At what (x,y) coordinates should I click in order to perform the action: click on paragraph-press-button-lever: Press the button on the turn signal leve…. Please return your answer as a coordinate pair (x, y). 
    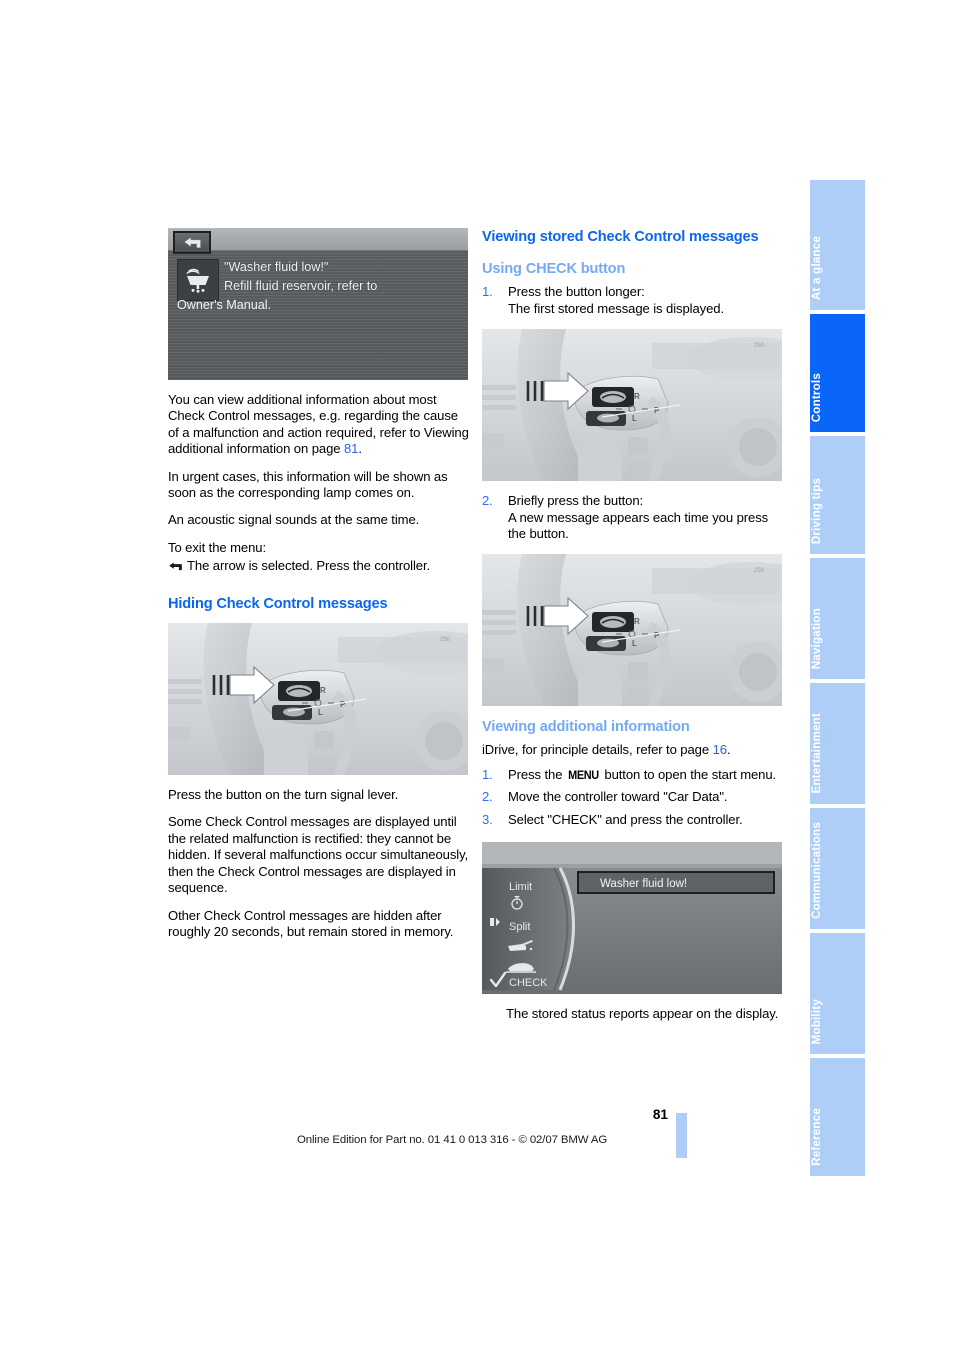
    Looking at the image, I should click on (283, 795).